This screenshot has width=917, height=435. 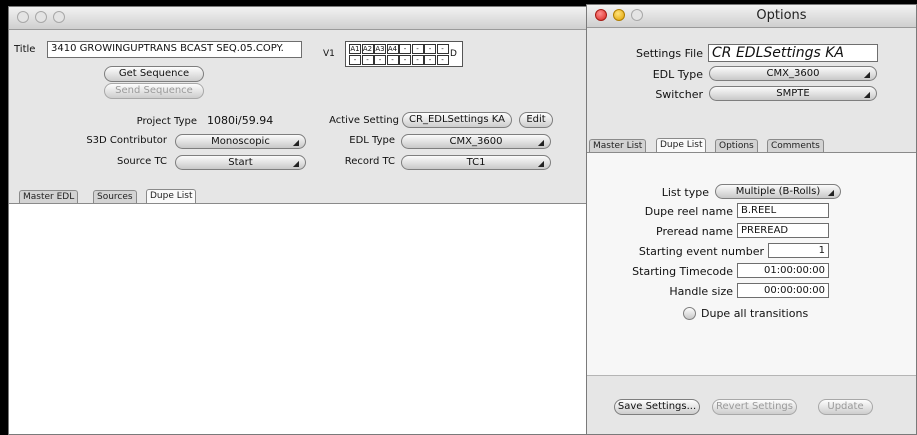 I want to click on tab-master-edl: Master EDL, so click(x=49, y=196).